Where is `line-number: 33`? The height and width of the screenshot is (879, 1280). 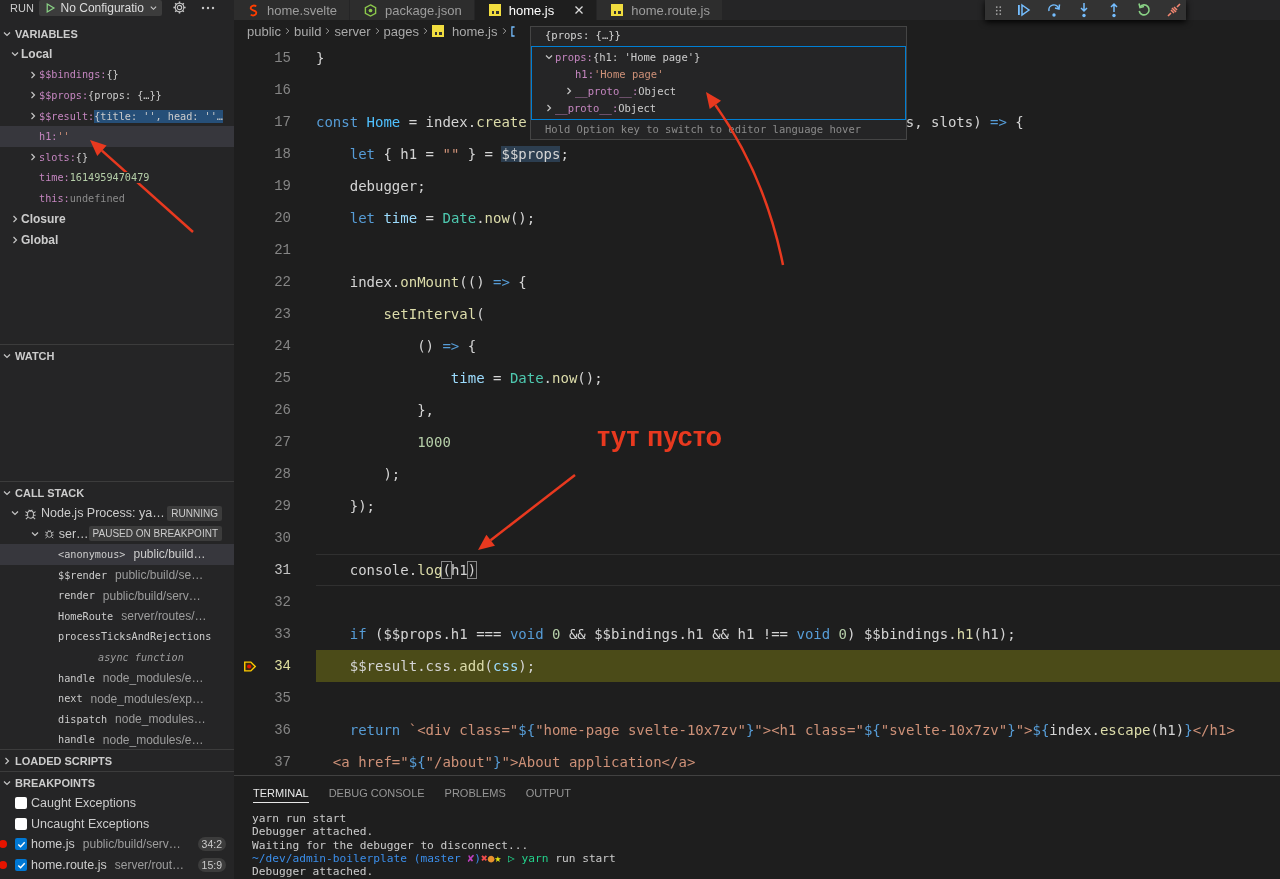
line-number: 33 is located at coordinates (282, 634).